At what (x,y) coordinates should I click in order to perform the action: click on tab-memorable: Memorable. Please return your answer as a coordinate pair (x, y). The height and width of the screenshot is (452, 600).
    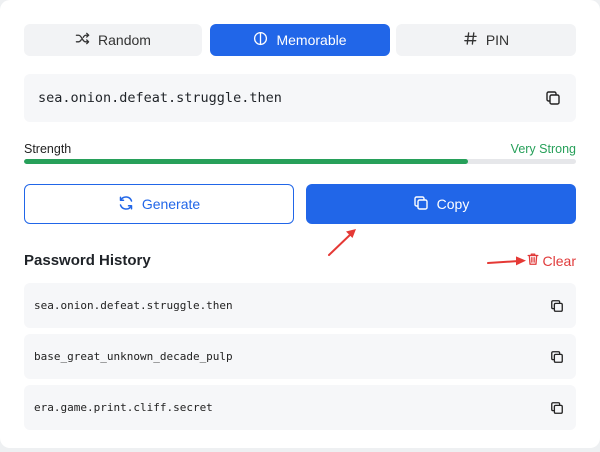
    Looking at the image, I should click on (300, 40).